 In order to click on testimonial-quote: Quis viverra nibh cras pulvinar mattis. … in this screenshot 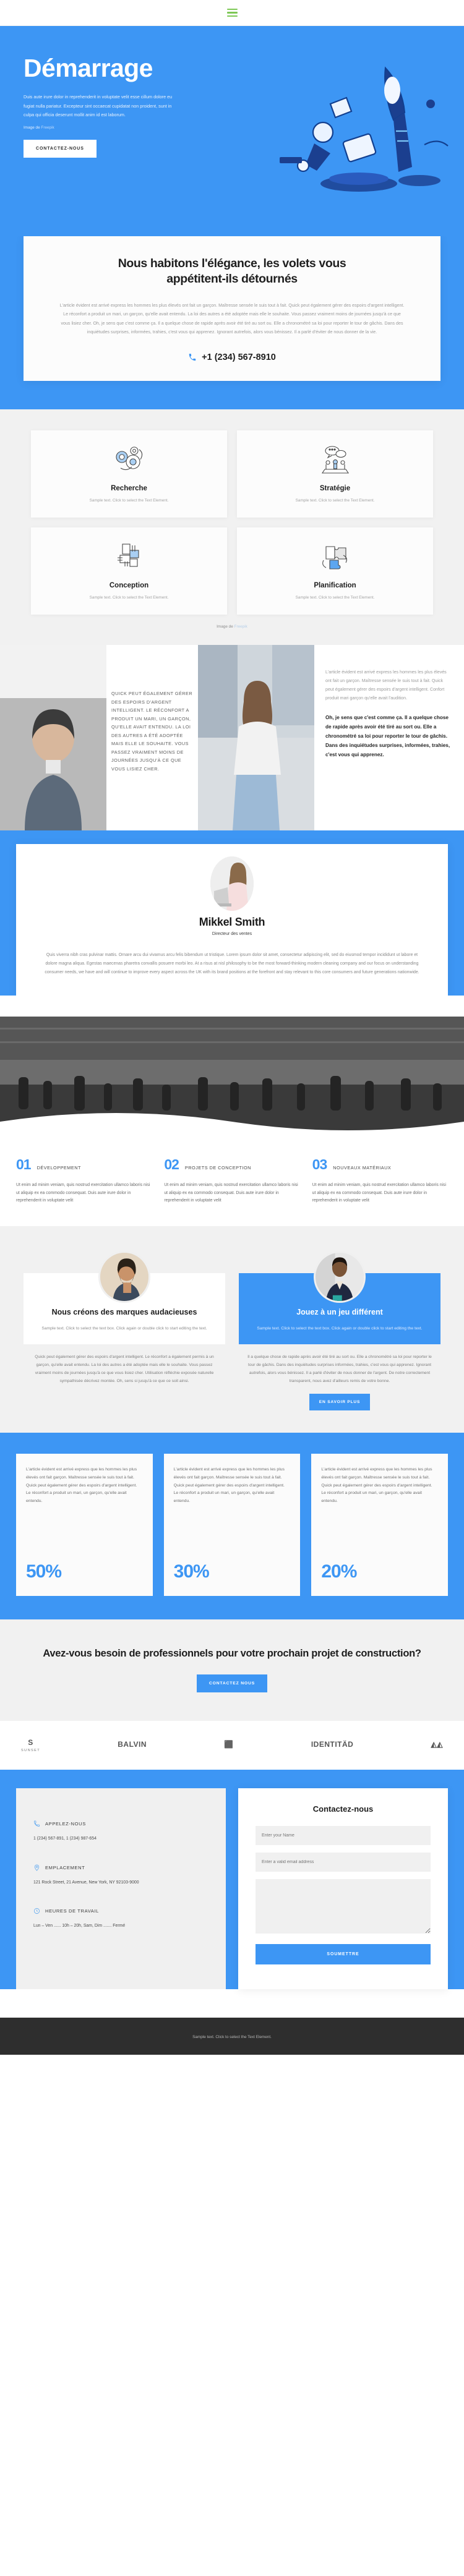, I will do `click(232, 964)`.